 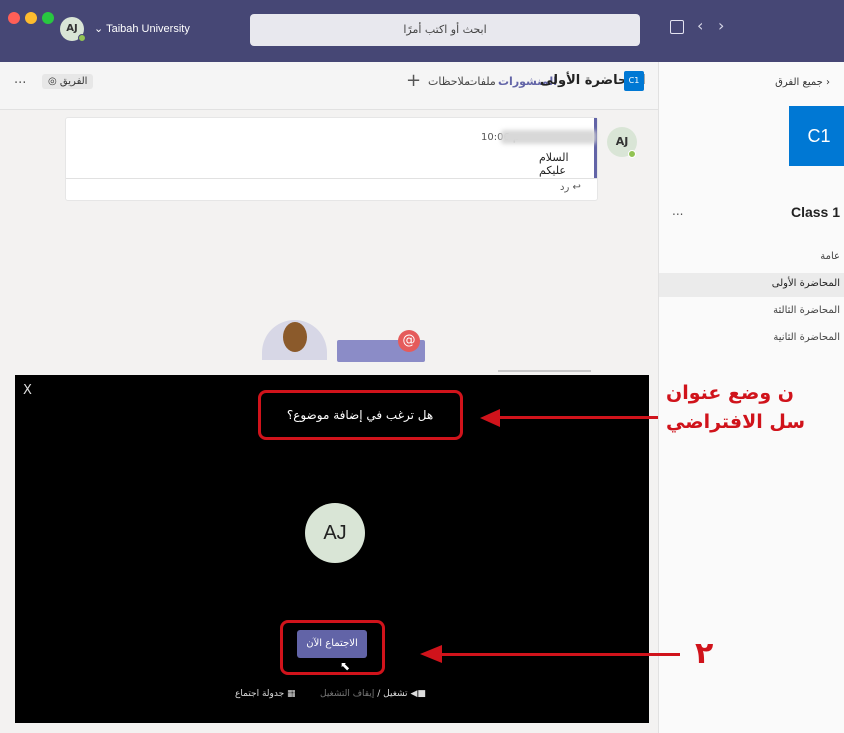 What do you see at coordinates (704, 653) in the screenshot?
I see `annotation-step-number: ٢` at bounding box center [704, 653].